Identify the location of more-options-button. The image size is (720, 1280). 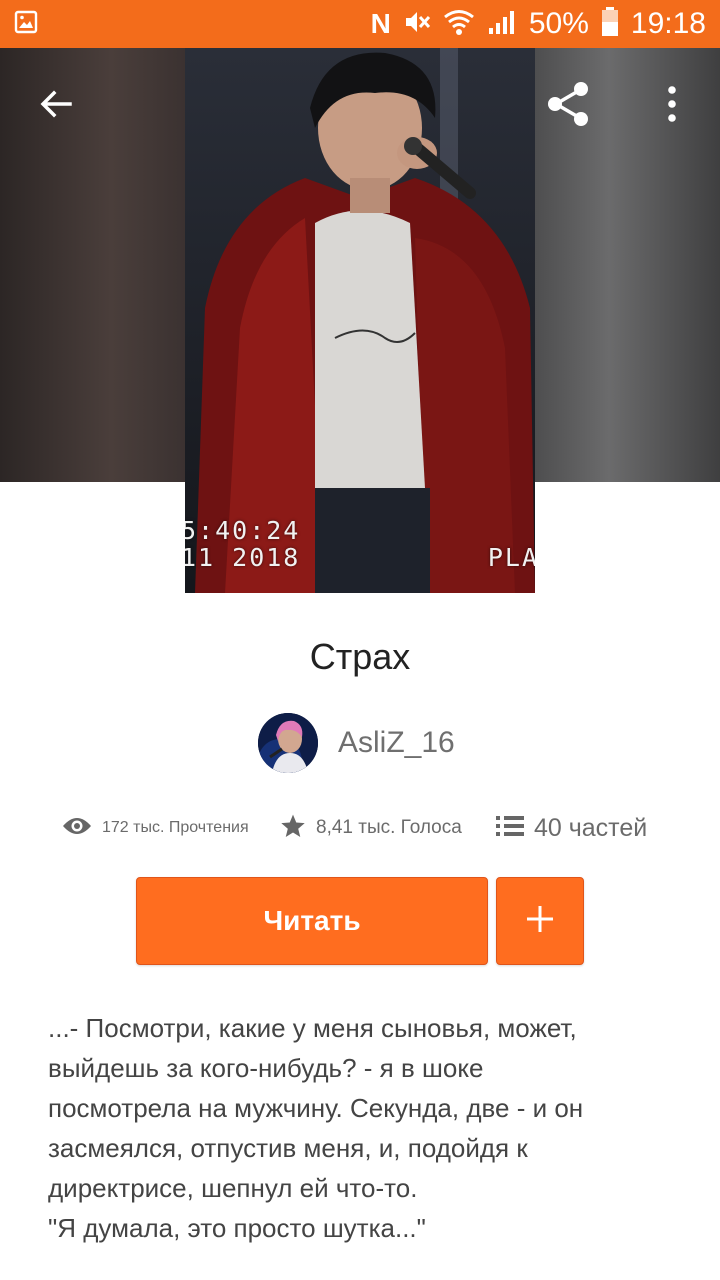
(672, 106).